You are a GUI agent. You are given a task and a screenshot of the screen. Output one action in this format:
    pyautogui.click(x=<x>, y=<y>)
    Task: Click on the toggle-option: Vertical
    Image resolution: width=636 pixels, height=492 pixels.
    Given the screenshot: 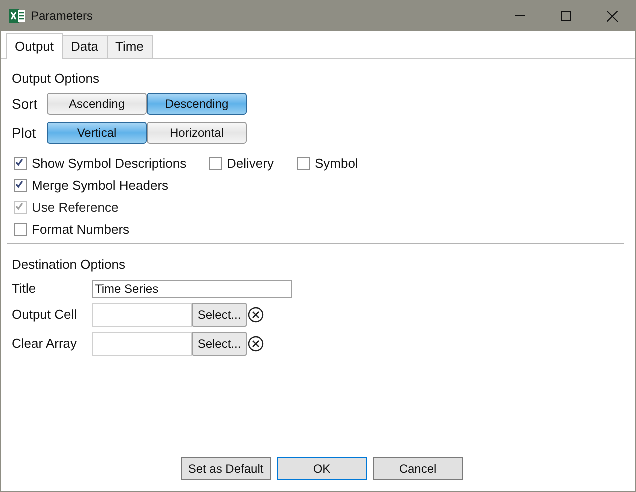 What is the action you would take?
    pyautogui.click(x=97, y=133)
    